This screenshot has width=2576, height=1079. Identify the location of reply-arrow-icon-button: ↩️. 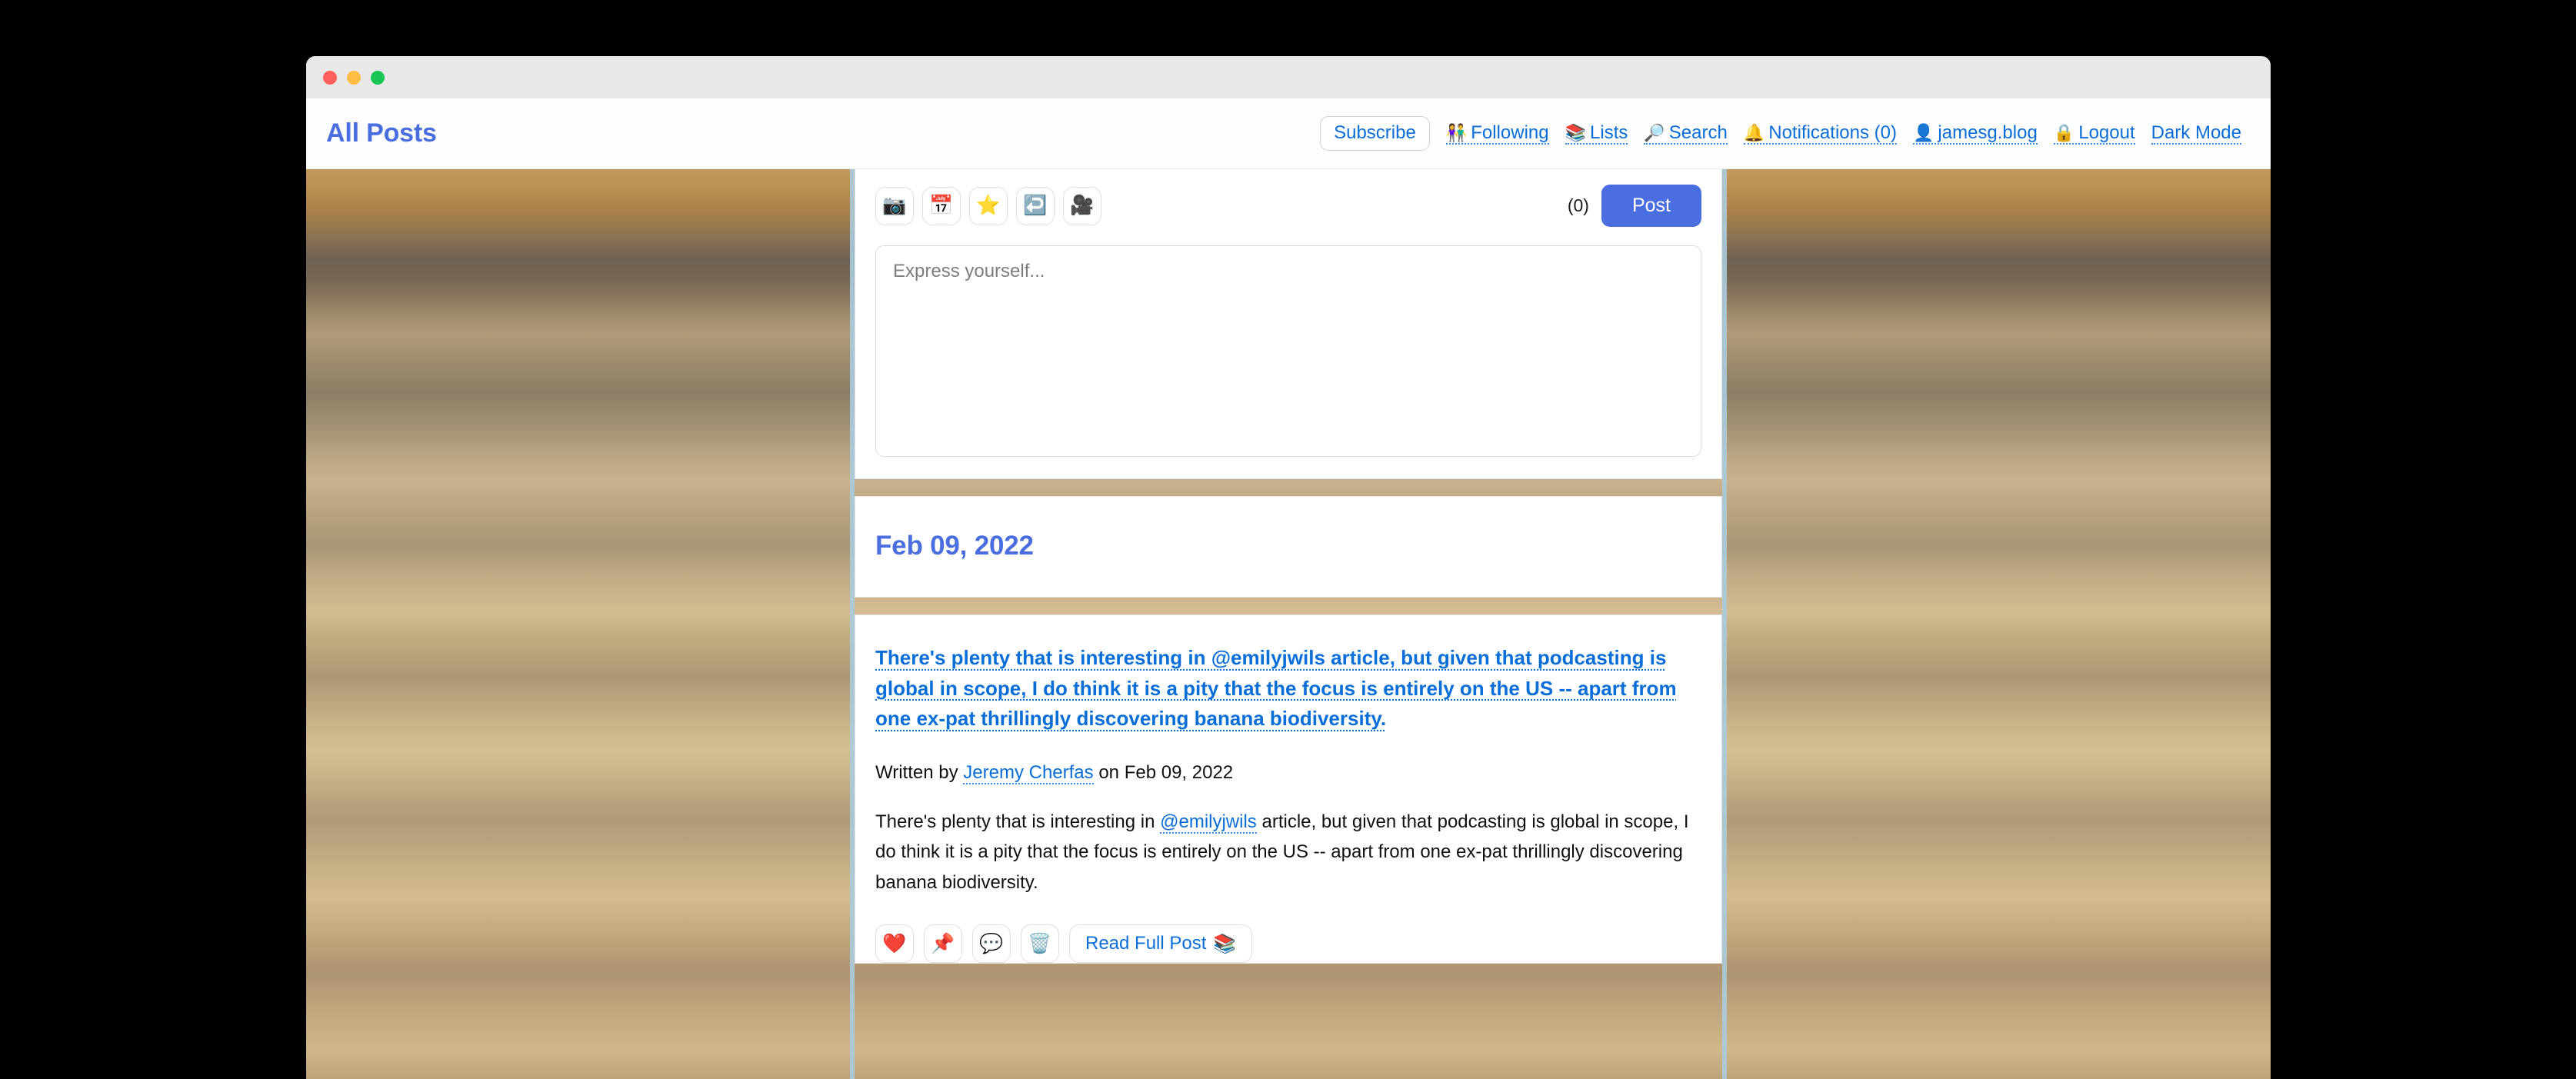
(1035, 205).